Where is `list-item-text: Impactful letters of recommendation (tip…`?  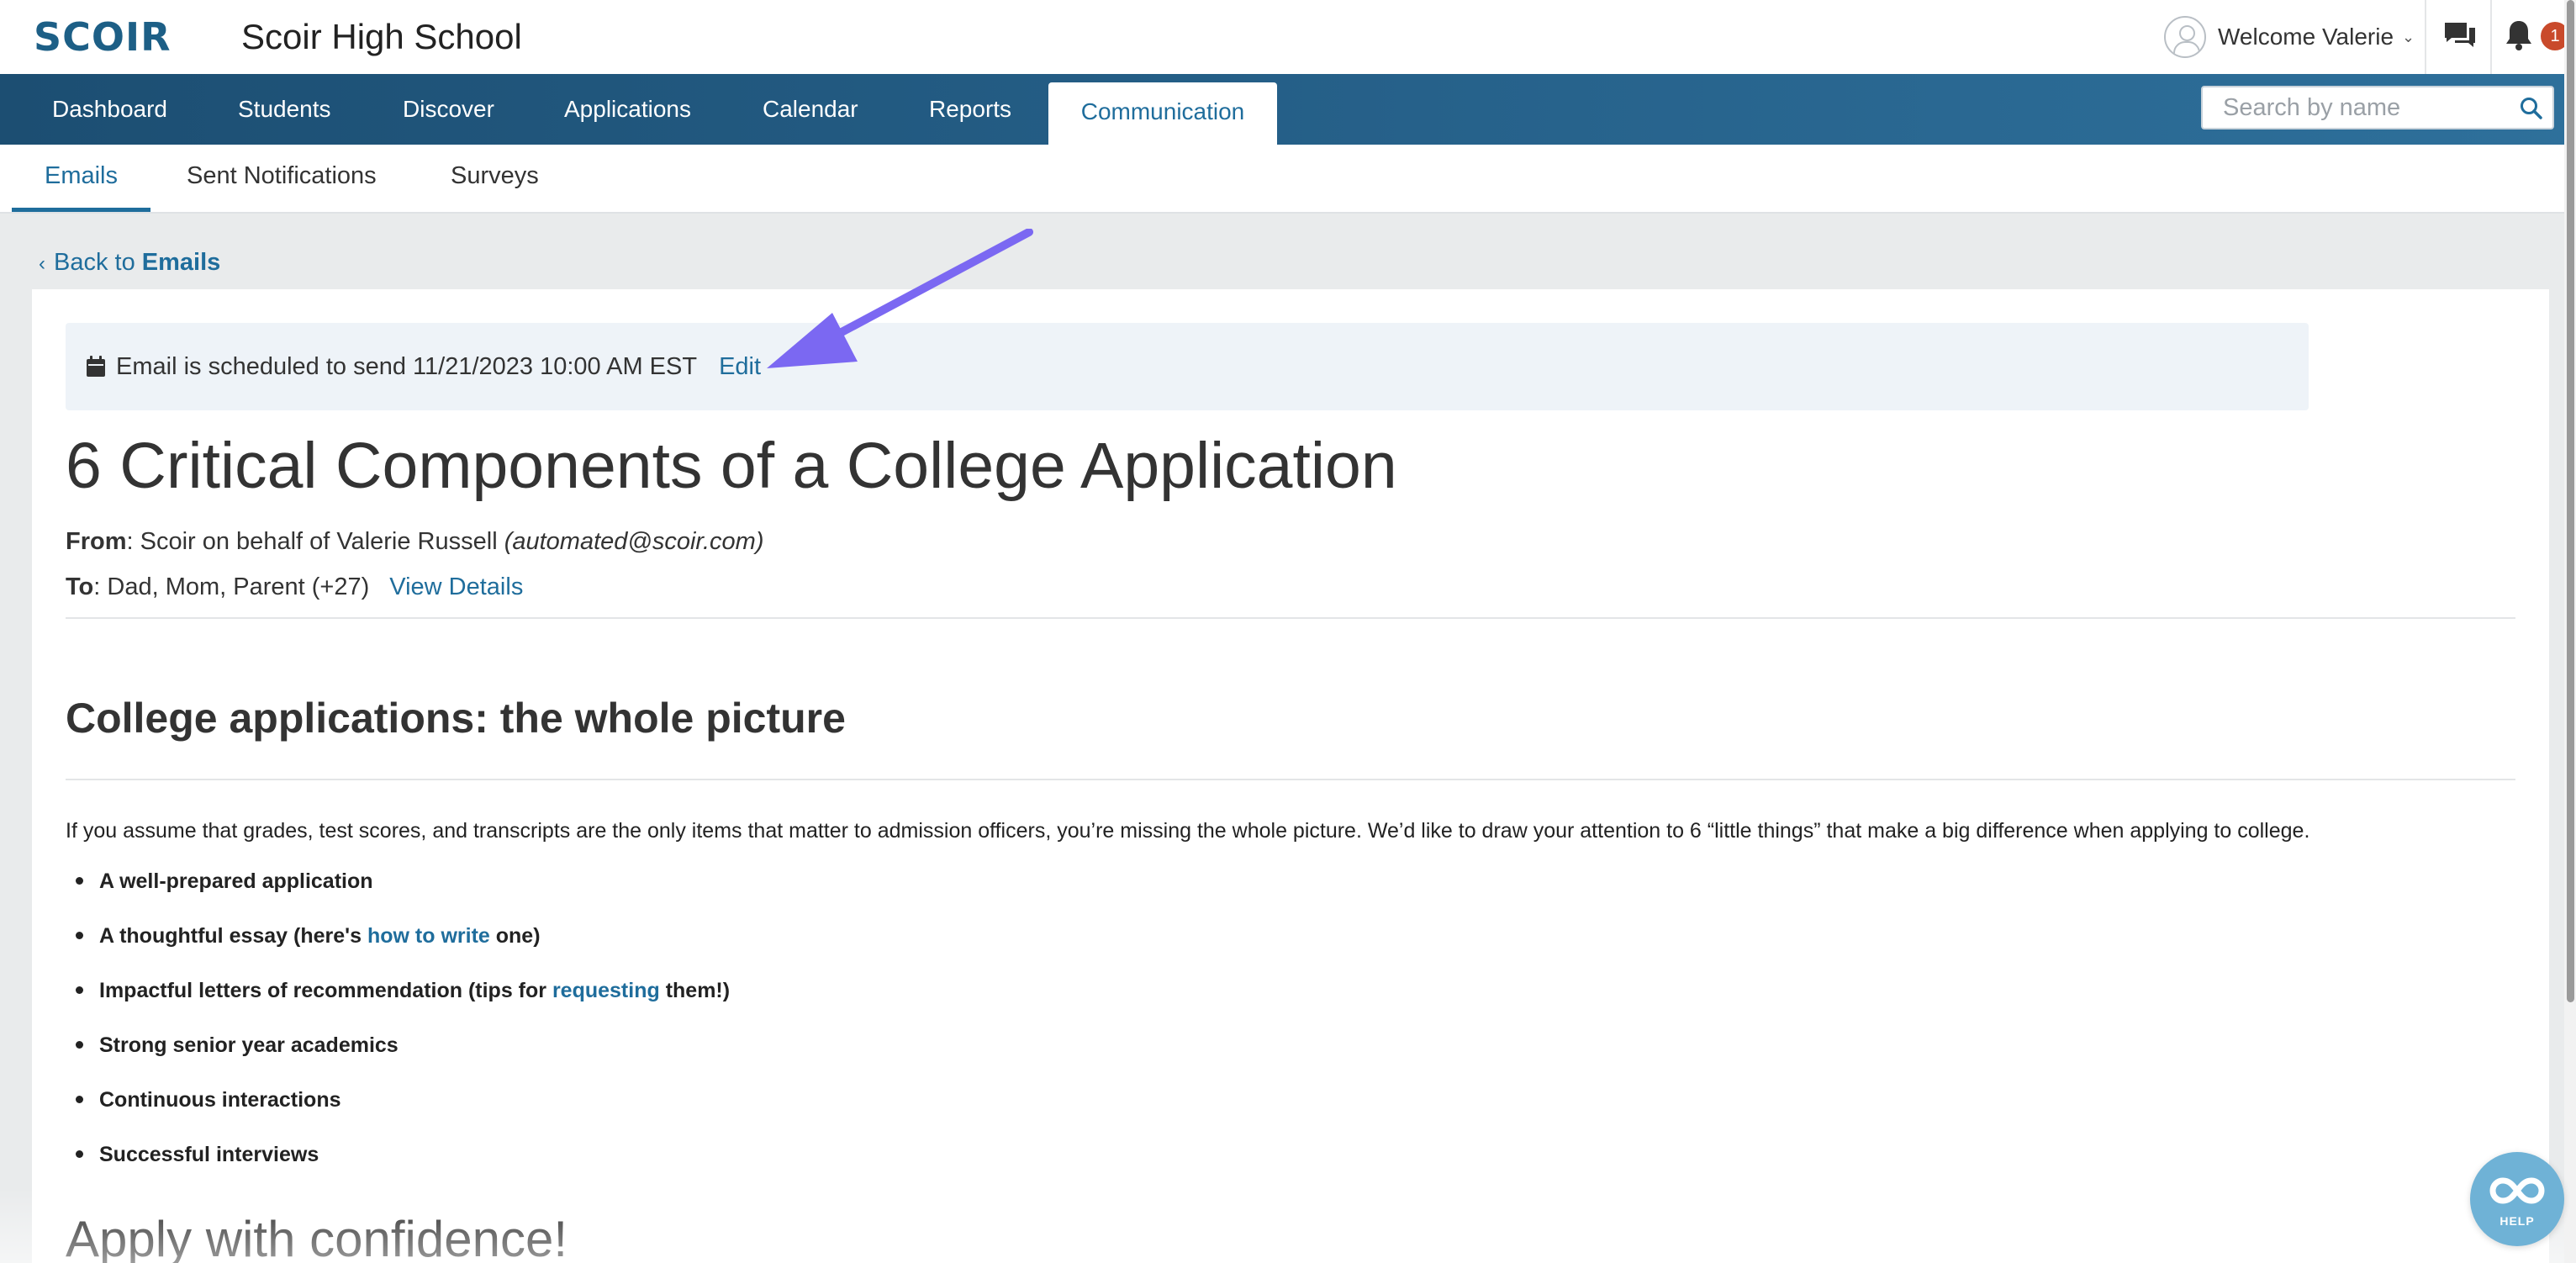
list-item-text: Impactful letters of recommendation (tip… is located at coordinates (325, 990).